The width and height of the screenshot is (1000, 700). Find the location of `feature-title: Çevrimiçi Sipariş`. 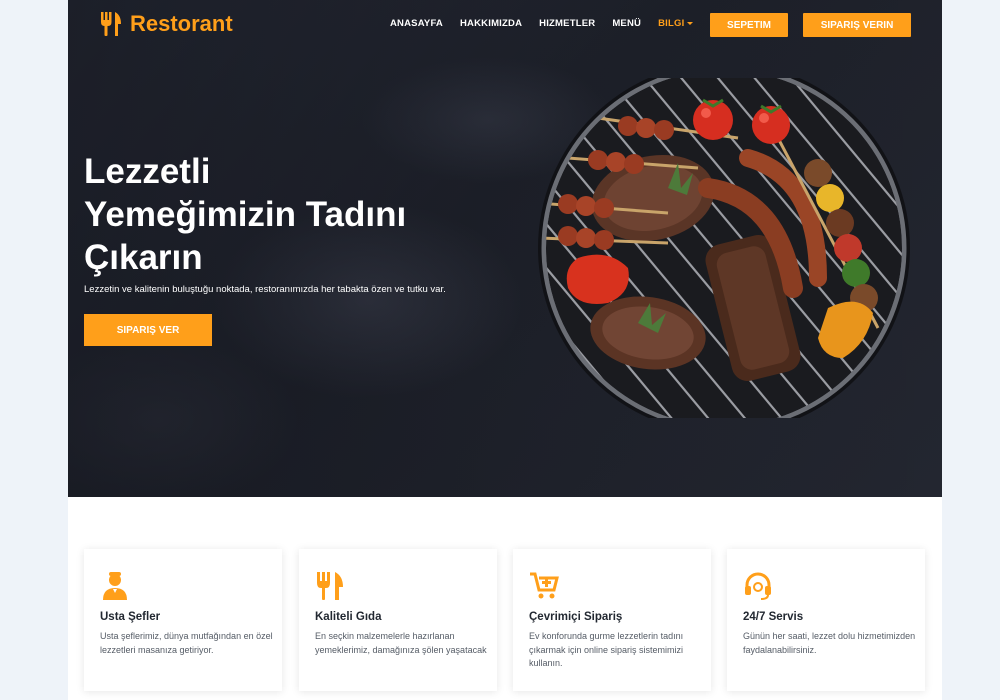

feature-title: Çevrimiçi Sipariş is located at coordinates (576, 617).